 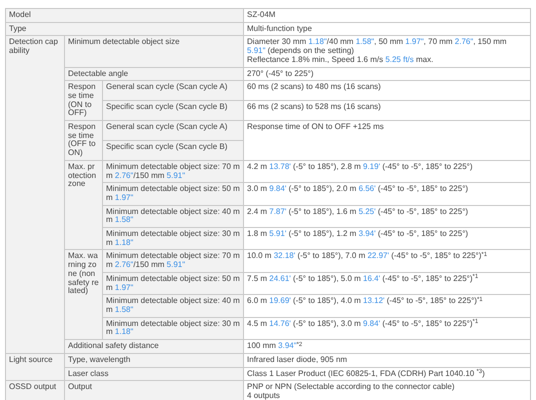 I want to click on spec-value: 100 mm 3.94"$^{*2}$, so click(x=387, y=347).